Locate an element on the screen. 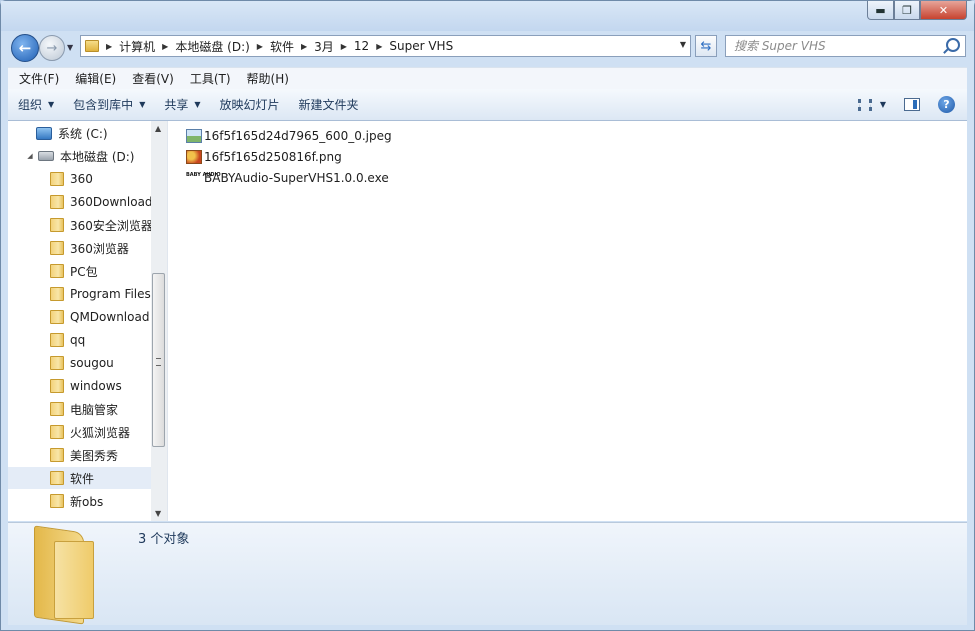 The image size is (975, 631). tree-item-folder: 360Downloads is located at coordinates (87, 202).